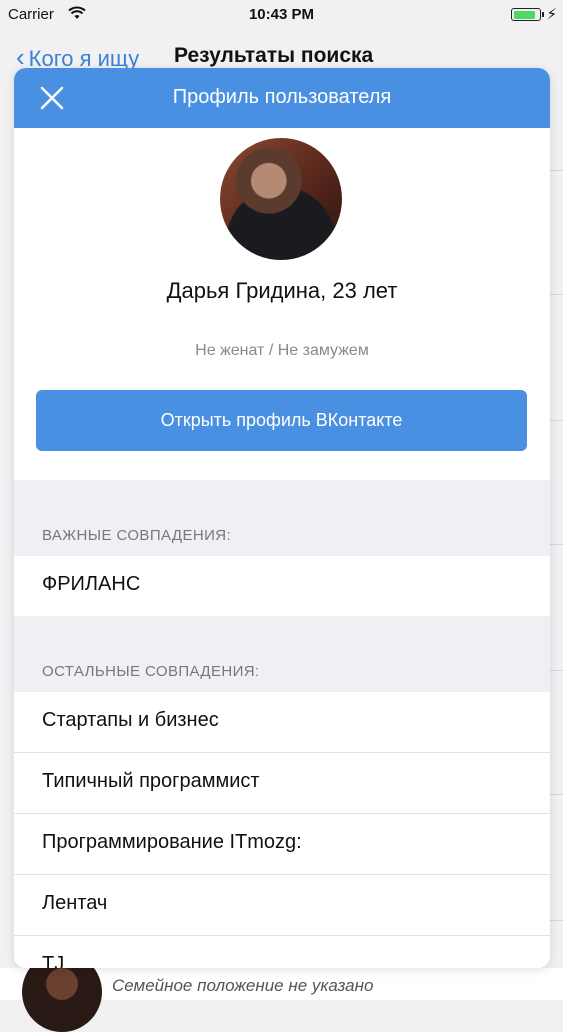 The height and width of the screenshot is (1032, 563). I want to click on battery-icon, so click(526, 14).